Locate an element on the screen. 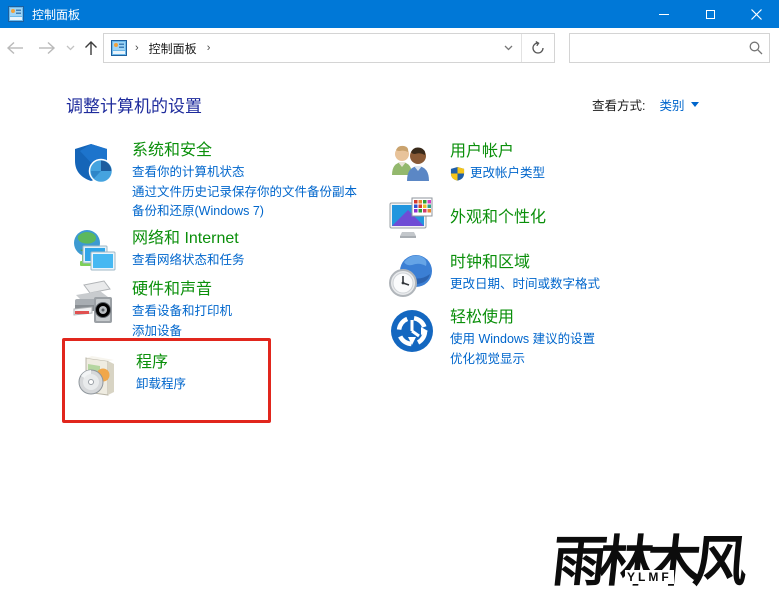 This screenshot has width=779, height=597. category-appearance-personalization: 外观和个性化 is located at coordinates (467, 218).